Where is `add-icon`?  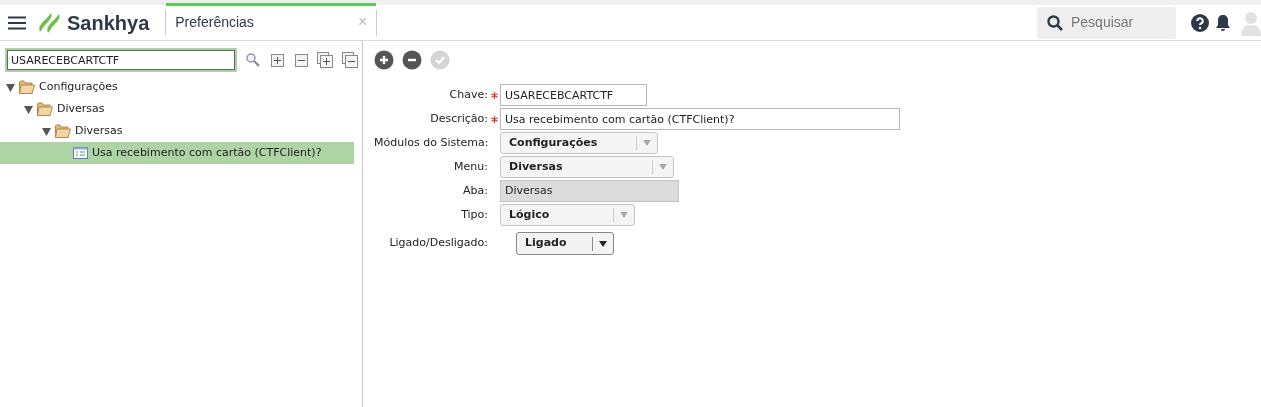
add-icon is located at coordinates (384, 60).